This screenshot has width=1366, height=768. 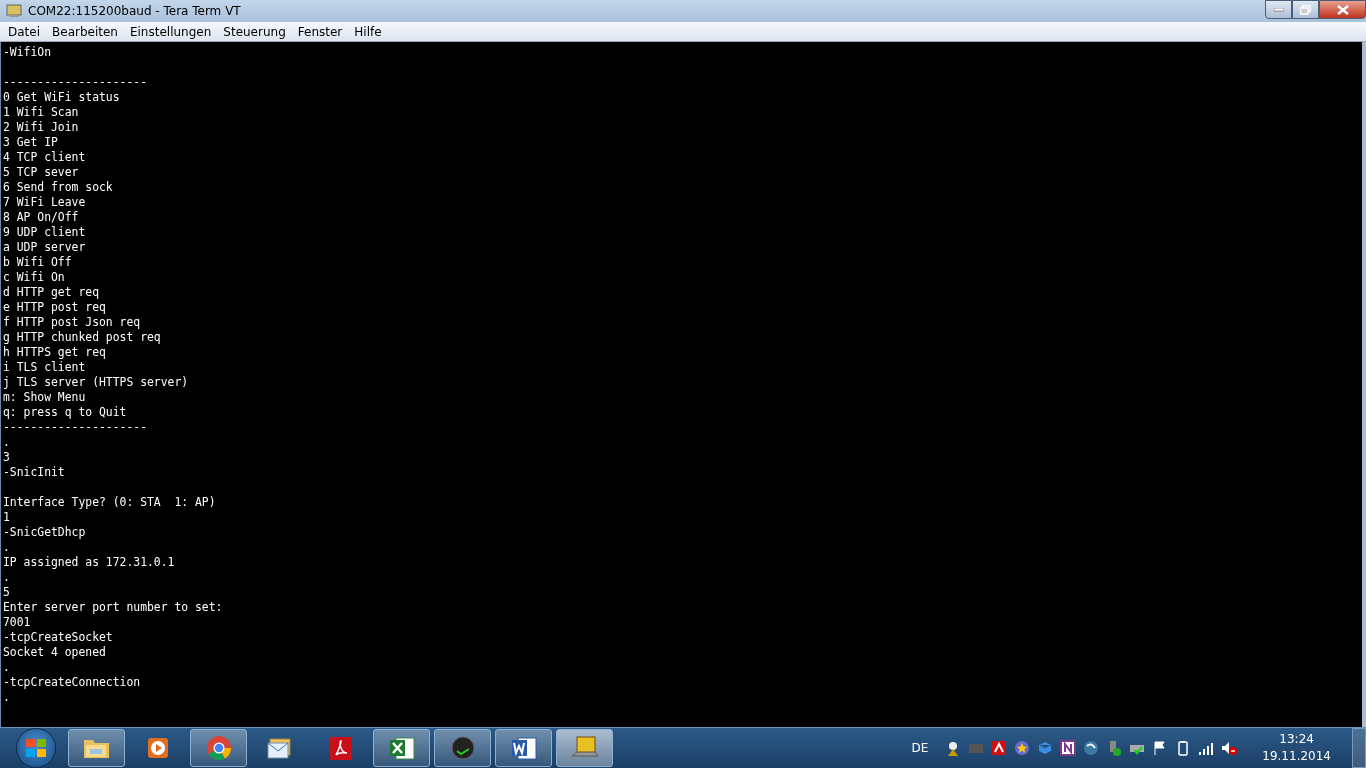 What do you see at coordinates (24, 31) in the screenshot?
I see `menu-item: Datei` at bounding box center [24, 31].